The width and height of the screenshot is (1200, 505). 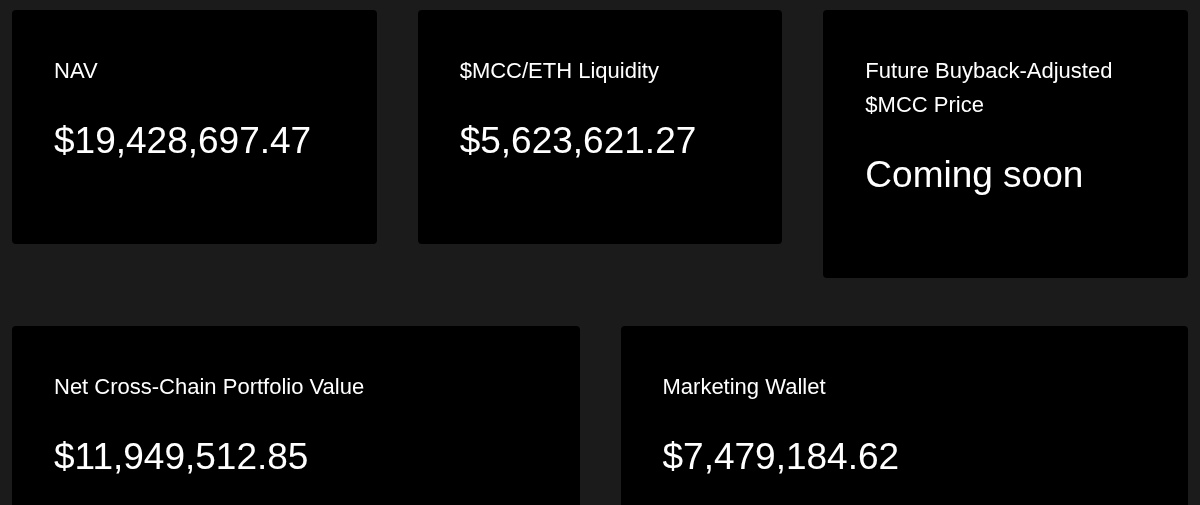 I want to click on stat-value: $7,479,184.62, so click(x=781, y=457).